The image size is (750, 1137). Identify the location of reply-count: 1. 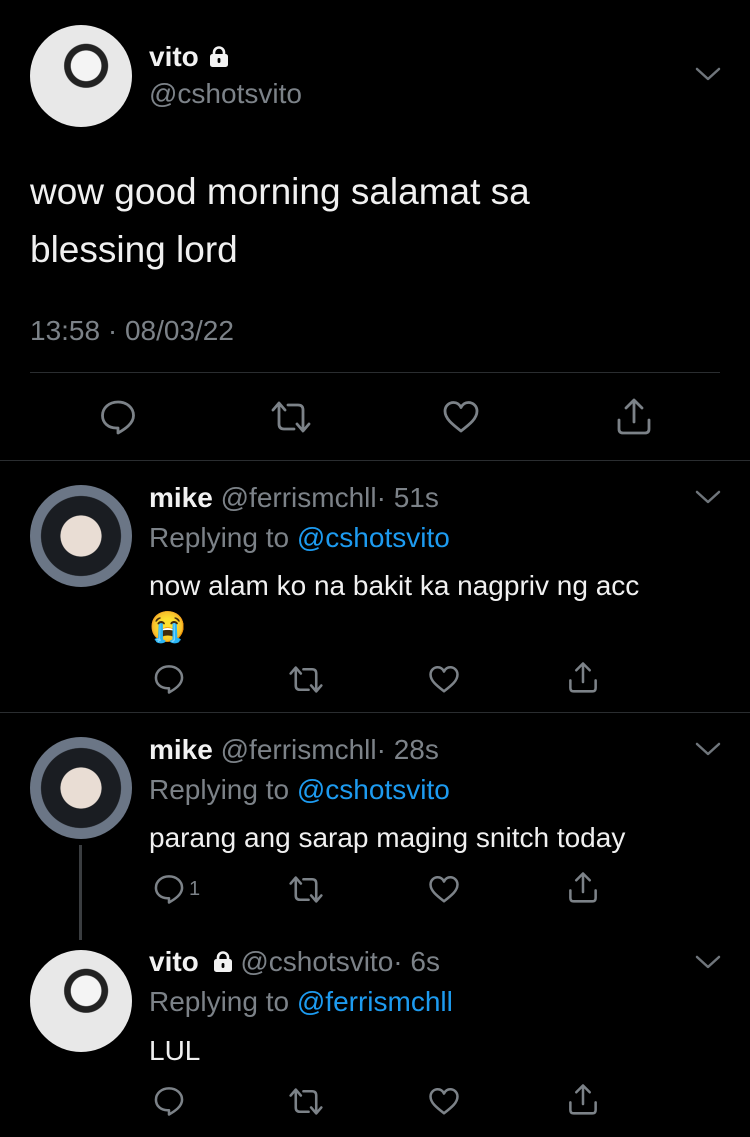
(195, 888).